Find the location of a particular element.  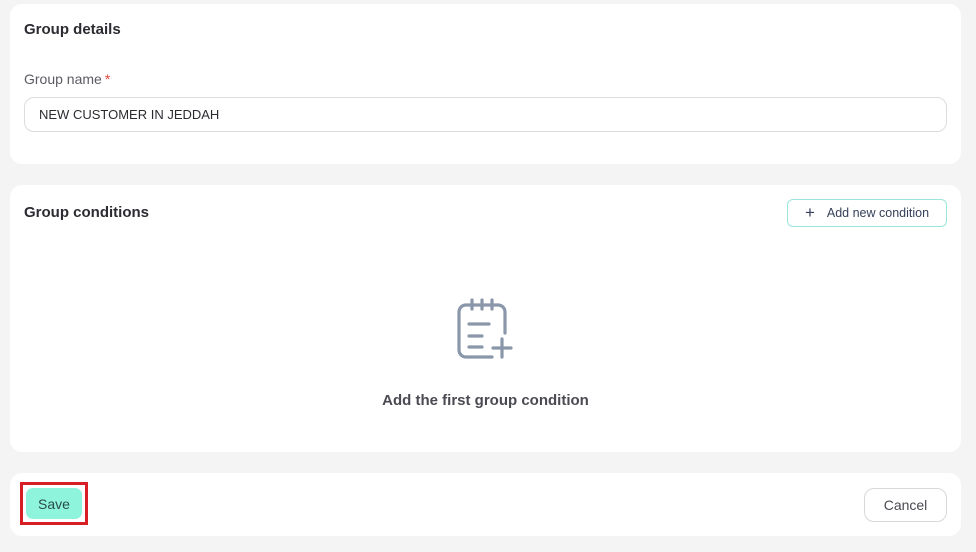

add-new-condition-label: Add new condition is located at coordinates (878, 213).